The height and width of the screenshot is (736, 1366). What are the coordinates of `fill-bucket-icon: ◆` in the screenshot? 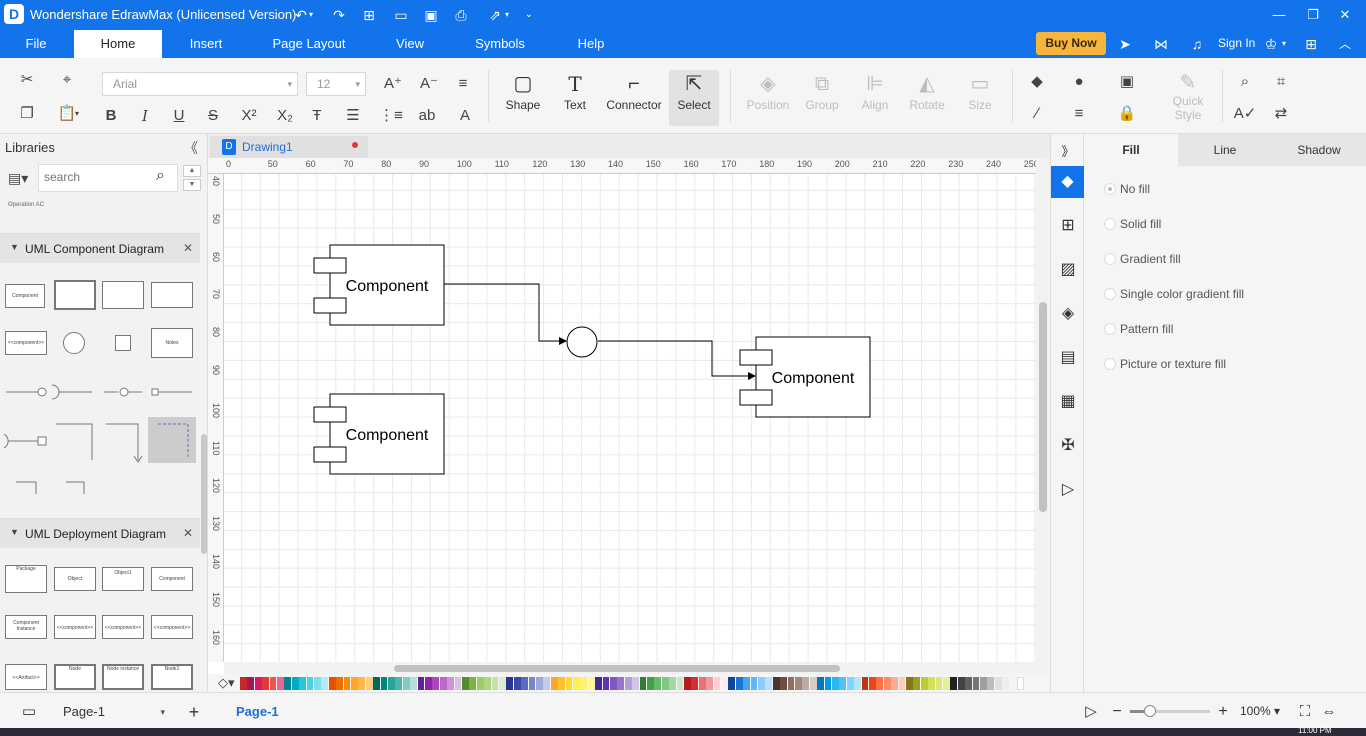 It's located at (1037, 82).